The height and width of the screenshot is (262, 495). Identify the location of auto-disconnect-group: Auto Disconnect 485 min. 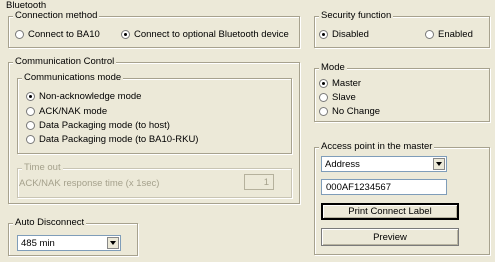
(73, 236).